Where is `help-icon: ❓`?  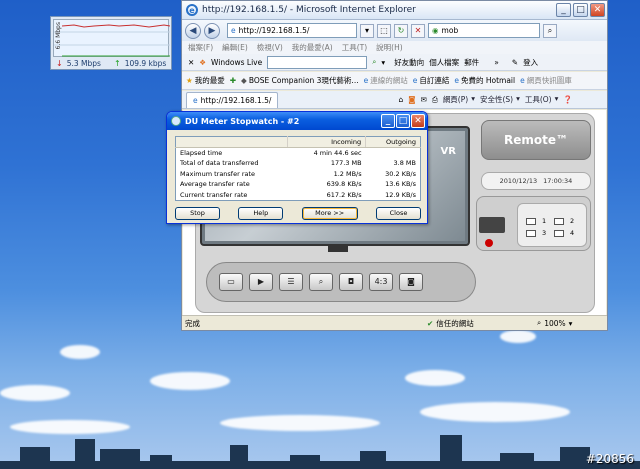
help-icon: ❓ is located at coordinates (567, 99).